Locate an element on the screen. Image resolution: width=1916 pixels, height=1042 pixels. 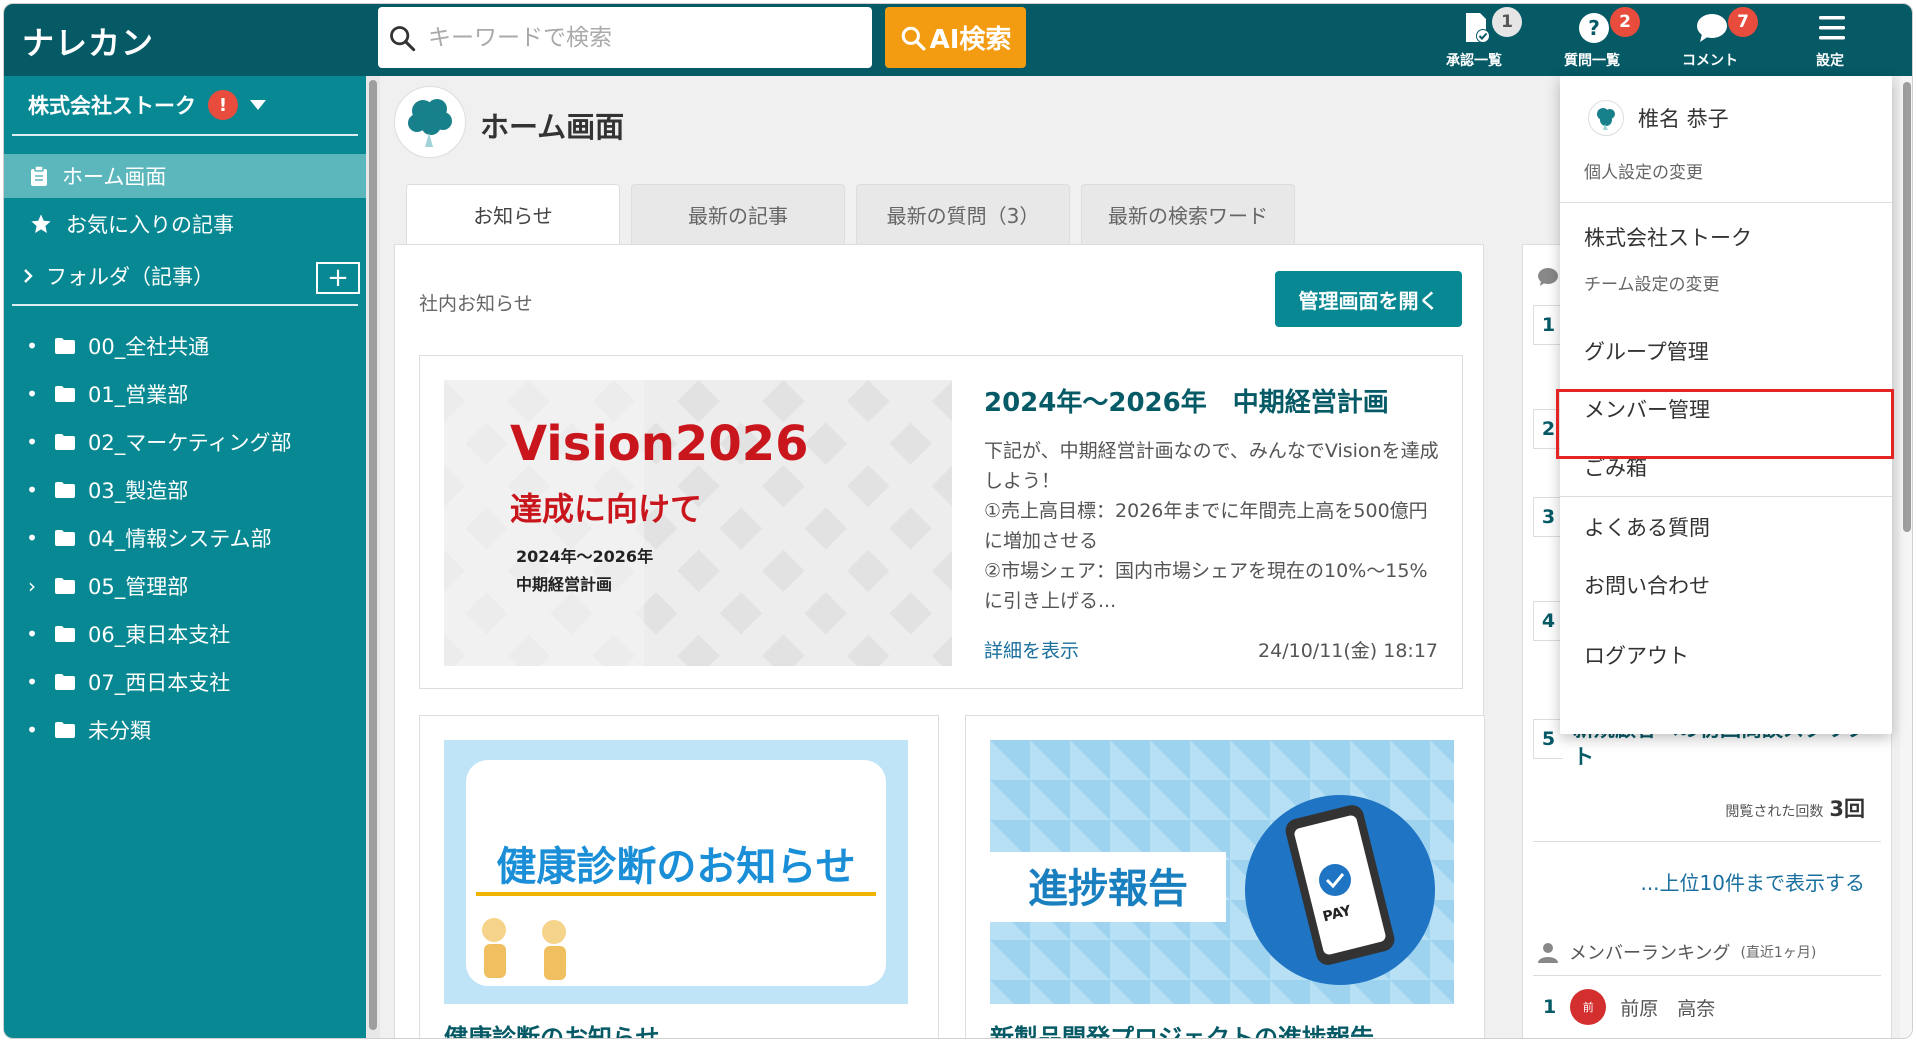
comment-button: 7 コメント is located at coordinates (1710, 40).